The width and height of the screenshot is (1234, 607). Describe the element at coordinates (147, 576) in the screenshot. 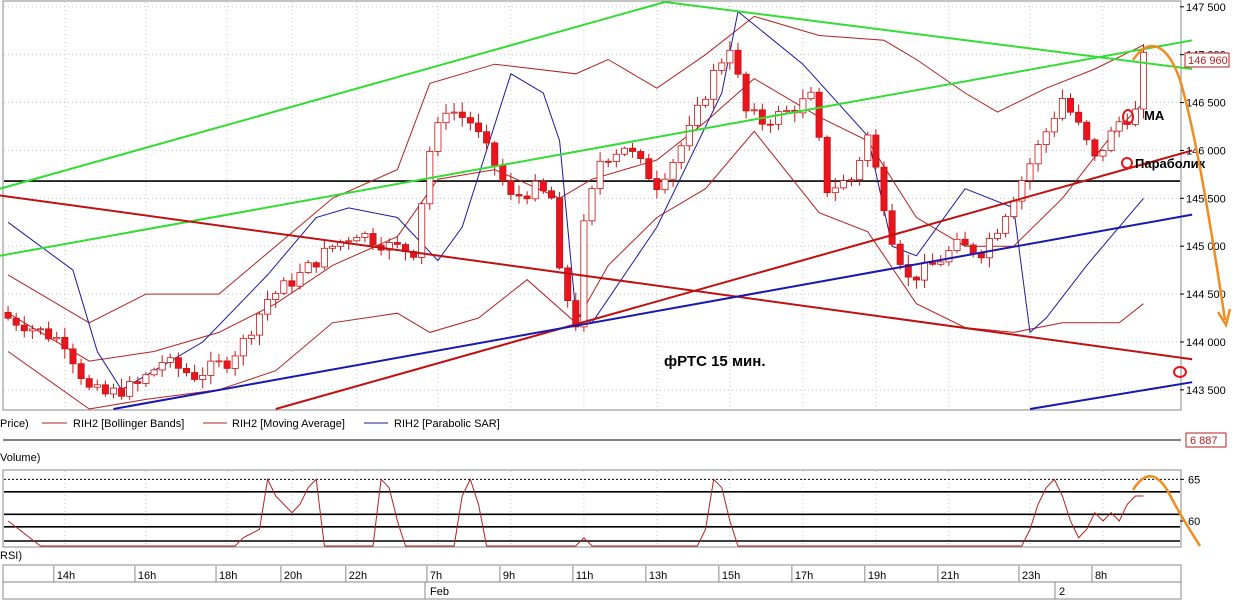

I see `x-tick-label: 16h` at that location.